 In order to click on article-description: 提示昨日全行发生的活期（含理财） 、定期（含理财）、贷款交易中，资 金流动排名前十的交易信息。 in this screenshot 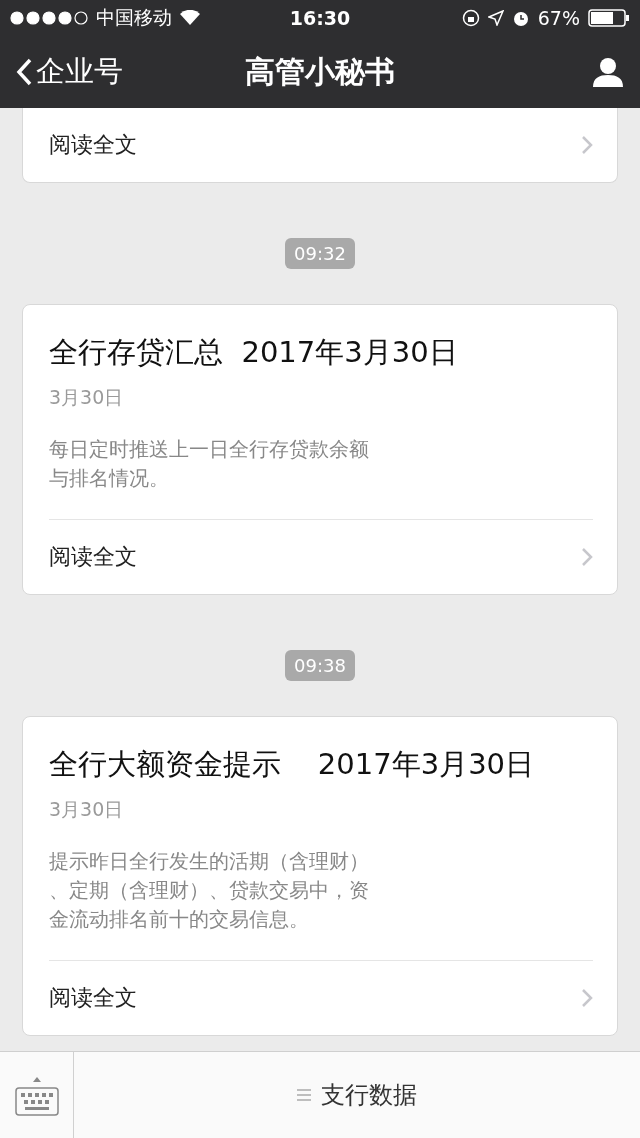, I will do `click(209, 890)`.